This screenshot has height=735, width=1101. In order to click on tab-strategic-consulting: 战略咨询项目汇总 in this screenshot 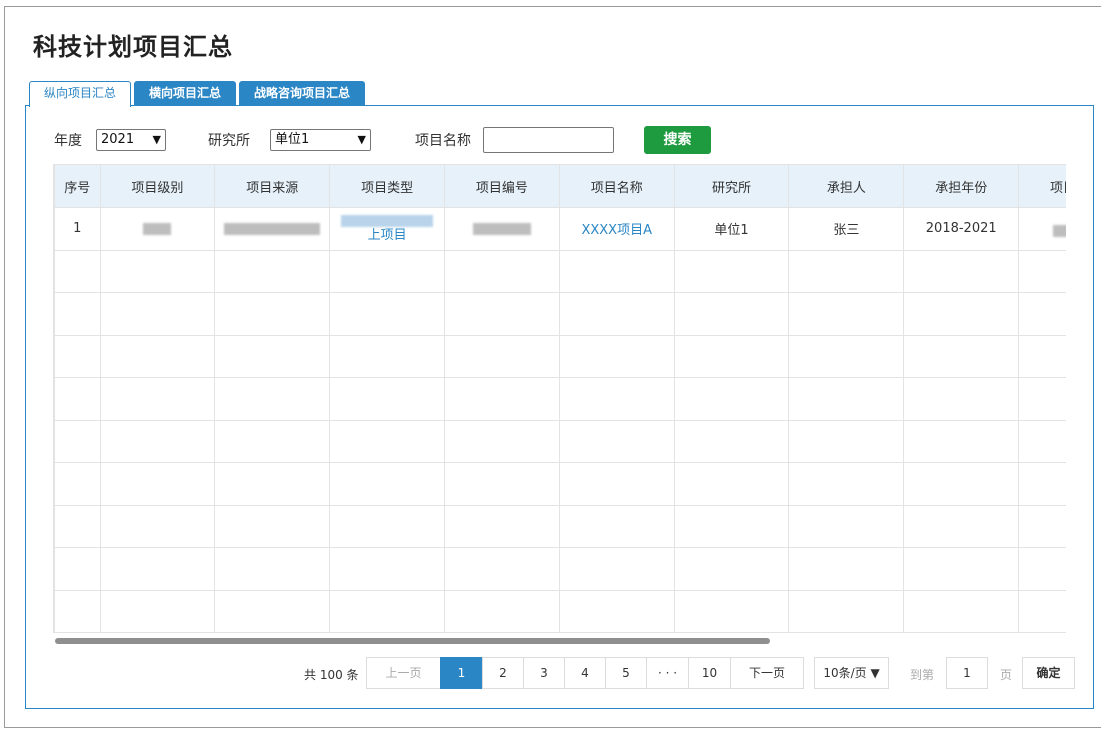, I will do `click(302, 93)`.